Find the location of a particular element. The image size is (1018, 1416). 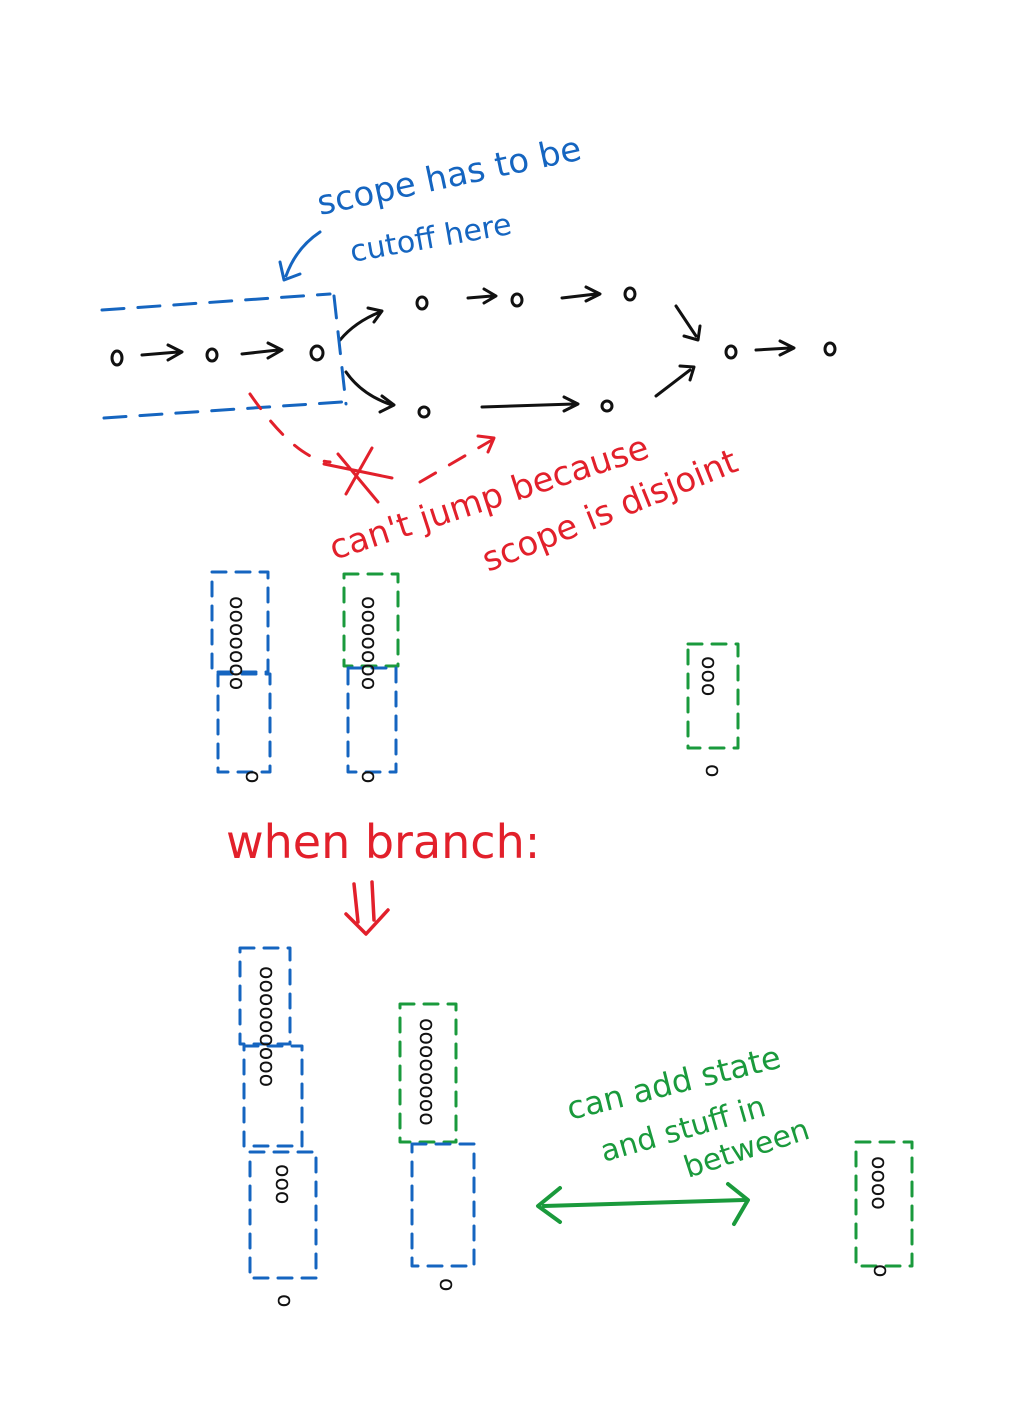

cant-jump-annotation: can't jump because scope is disjoint is located at coordinates (533, 504).